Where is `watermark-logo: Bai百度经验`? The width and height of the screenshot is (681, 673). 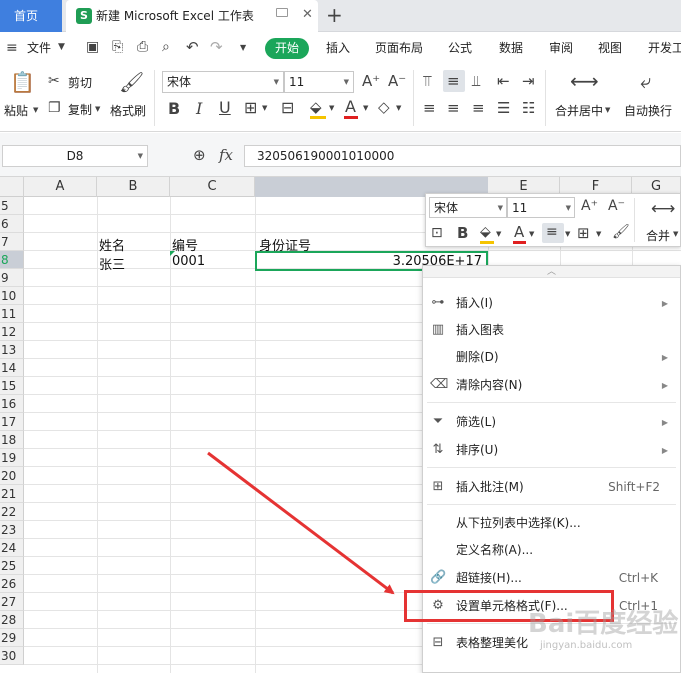
watermark-logo: Bai百度经验 is located at coordinates (603, 624).